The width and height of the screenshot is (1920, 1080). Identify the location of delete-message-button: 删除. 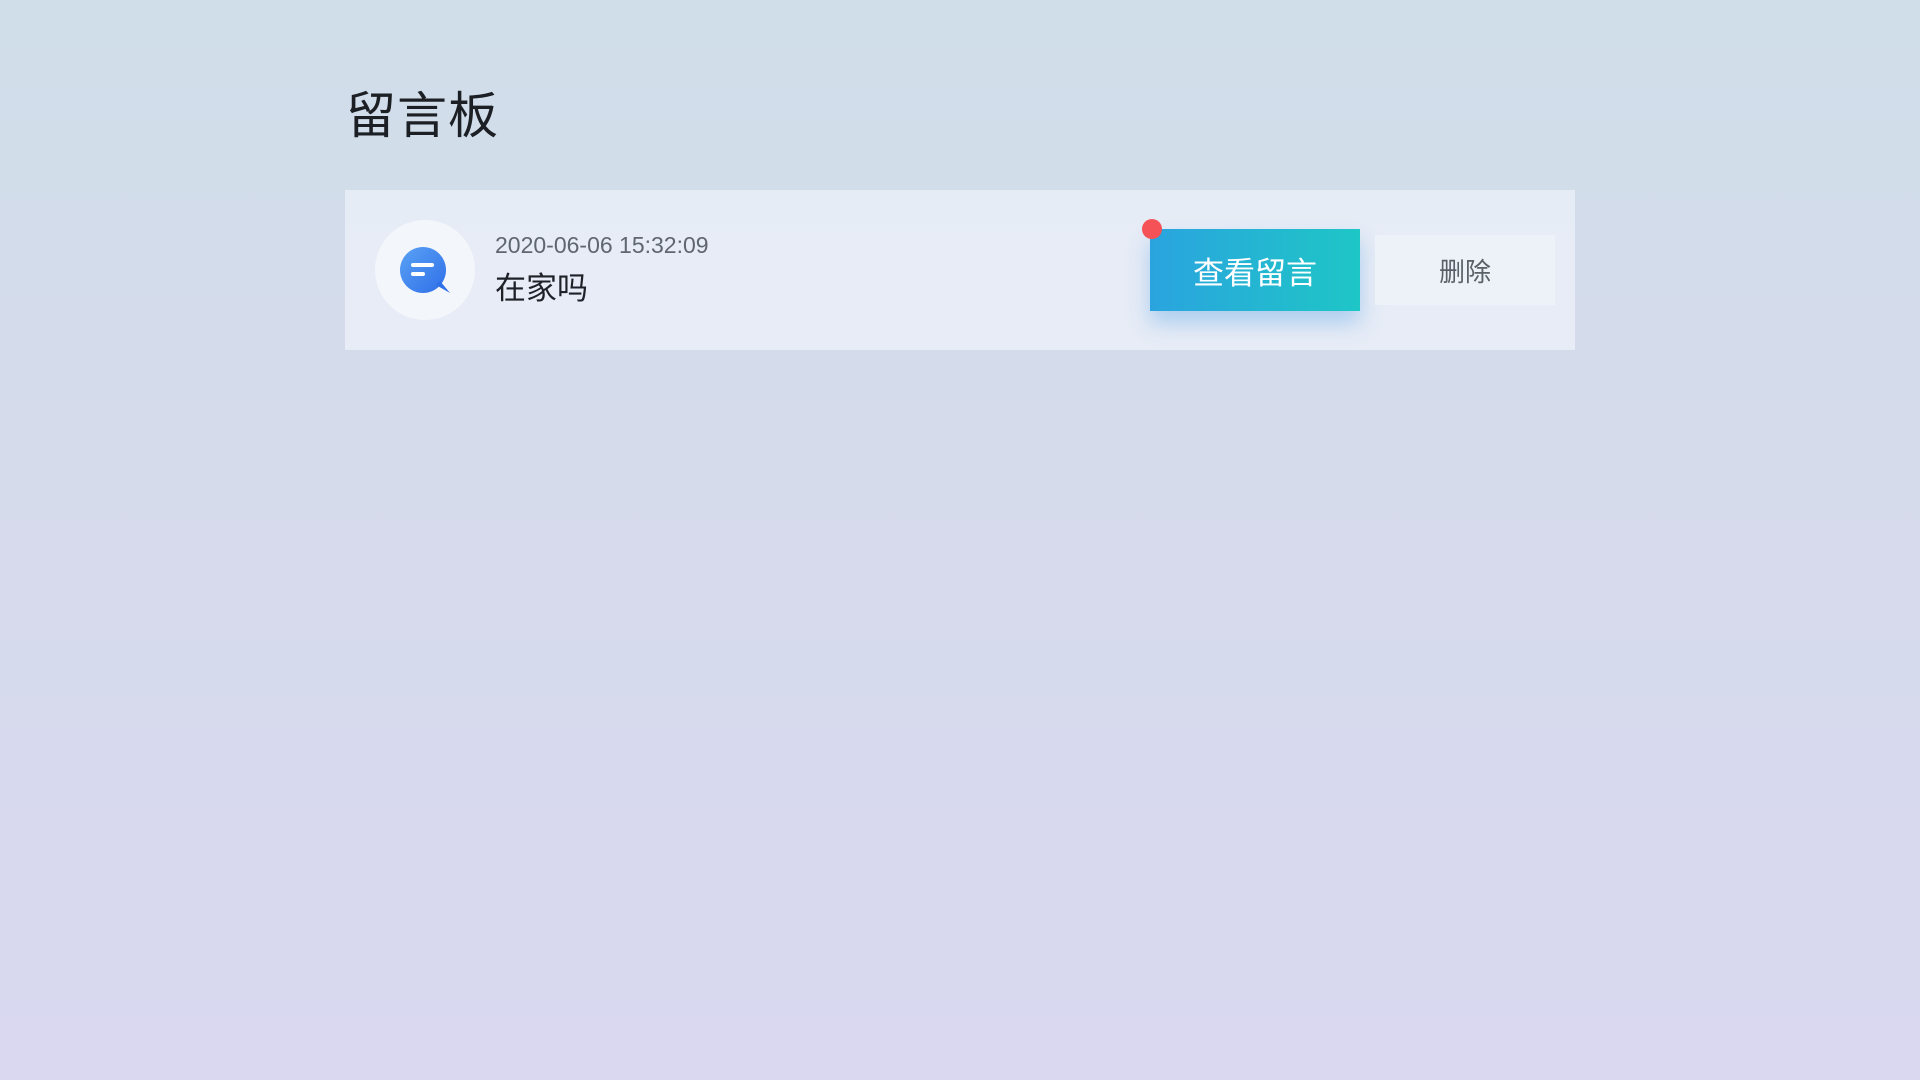
(1465, 270).